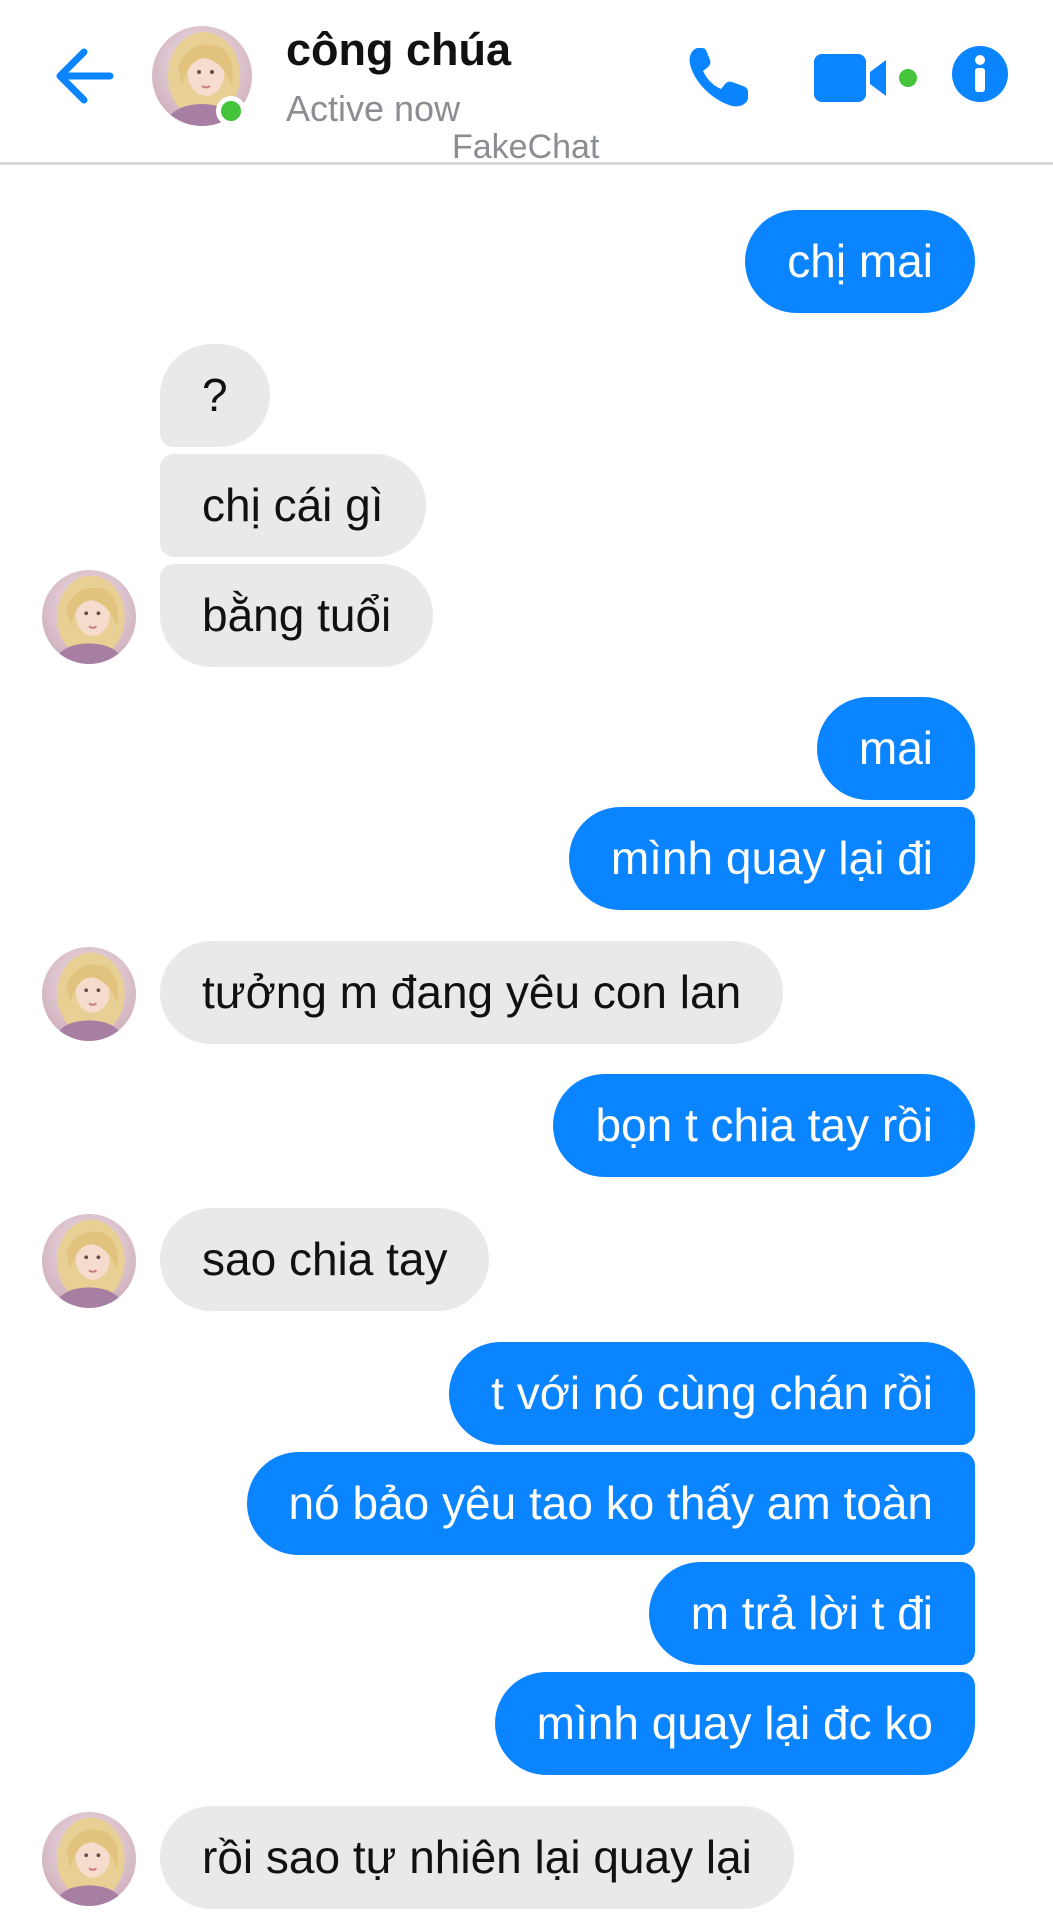 This screenshot has width=1053, height=1920. What do you see at coordinates (87, 76) in the screenshot?
I see `back-arrow-icon` at bounding box center [87, 76].